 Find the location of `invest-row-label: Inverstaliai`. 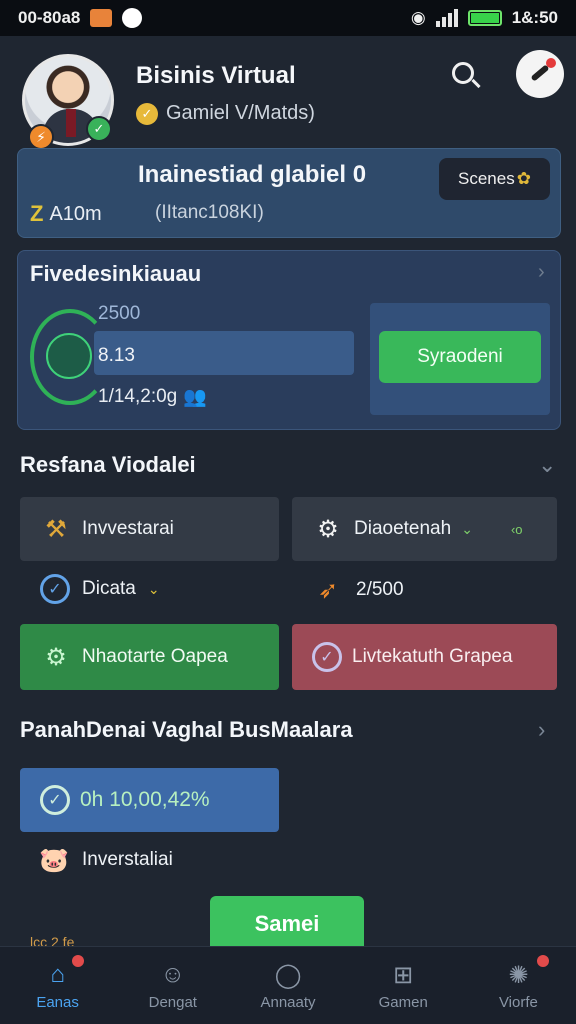

invest-row-label: Inverstaliai is located at coordinates (127, 859).